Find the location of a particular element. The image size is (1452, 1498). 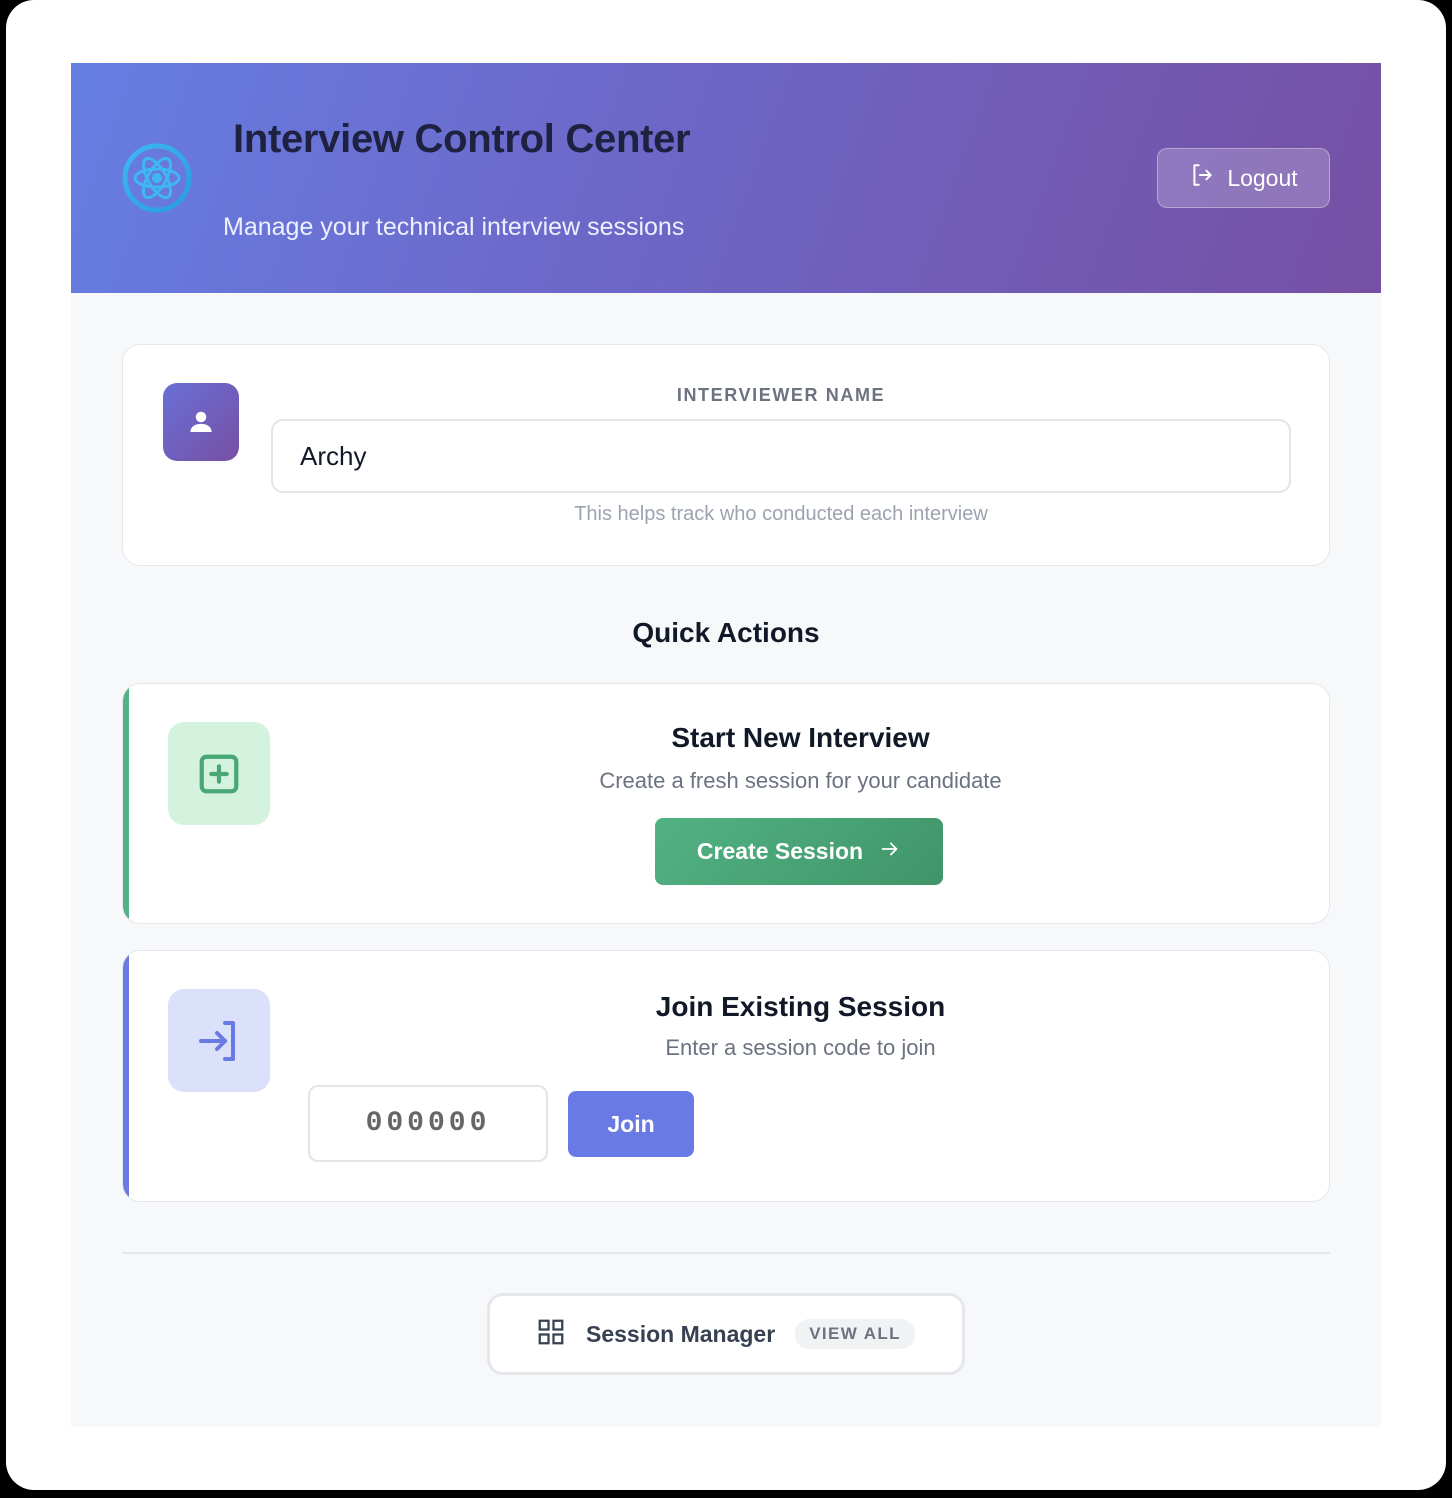

plus-square-icon is located at coordinates (219, 773).